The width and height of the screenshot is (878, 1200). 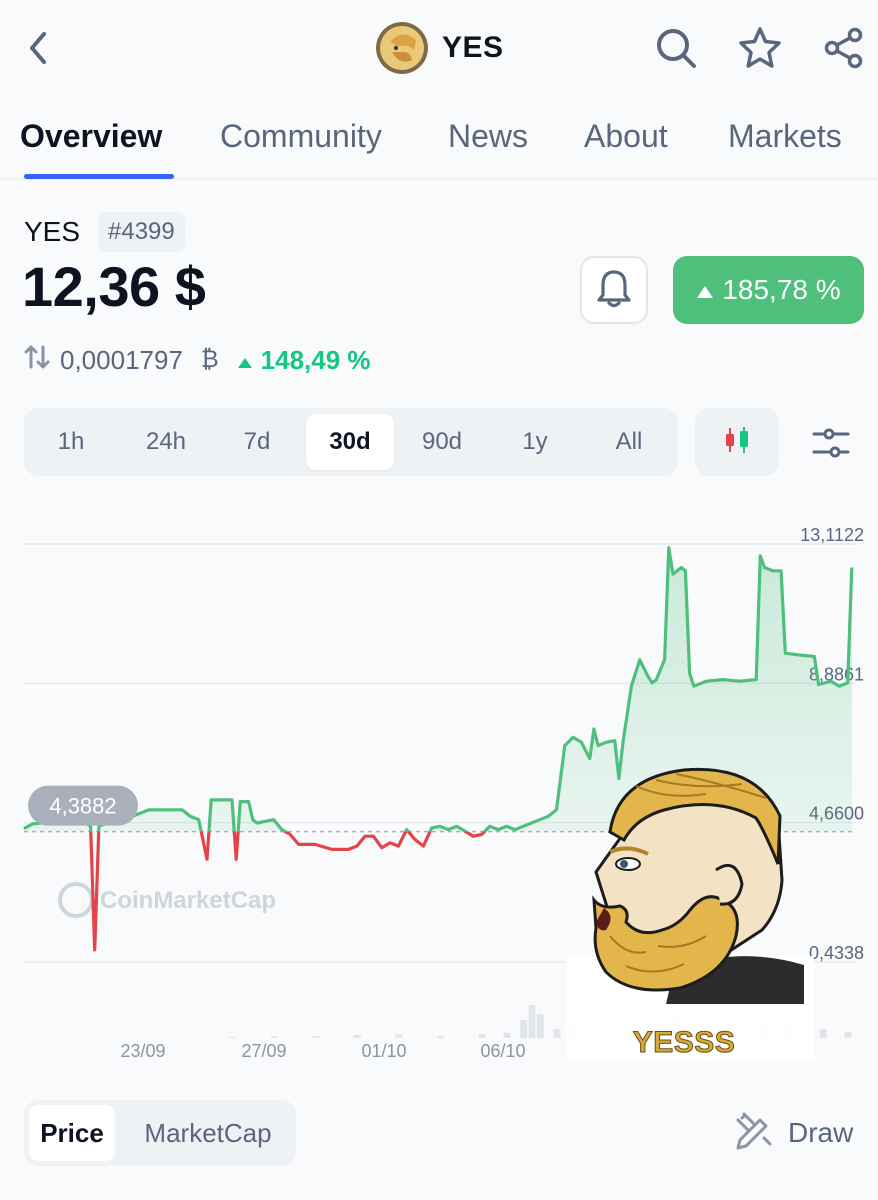 What do you see at coordinates (52, 231) in the screenshot?
I see `coin-symbol: YES` at bounding box center [52, 231].